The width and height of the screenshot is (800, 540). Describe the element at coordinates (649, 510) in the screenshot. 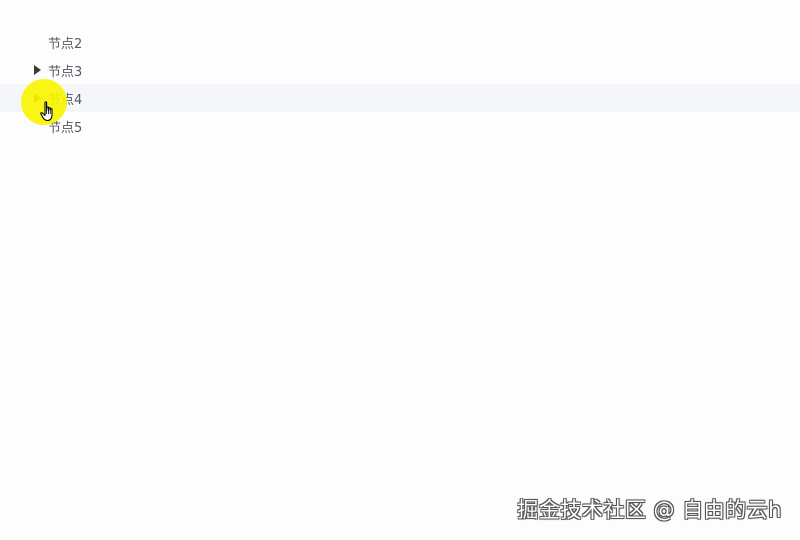

I see `watermark: 掘金技术社区 @ 自由的云h` at that location.